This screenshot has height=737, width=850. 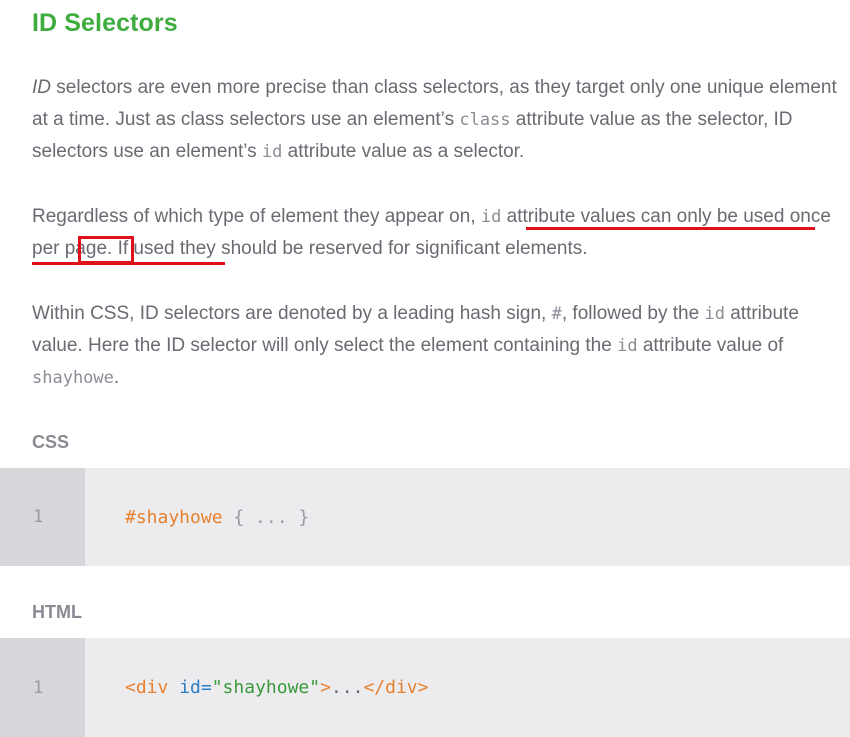 What do you see at coordinates (325, 687) in the screenshot?
I see `code-tag-close: >` at bounding box center [325, 687].